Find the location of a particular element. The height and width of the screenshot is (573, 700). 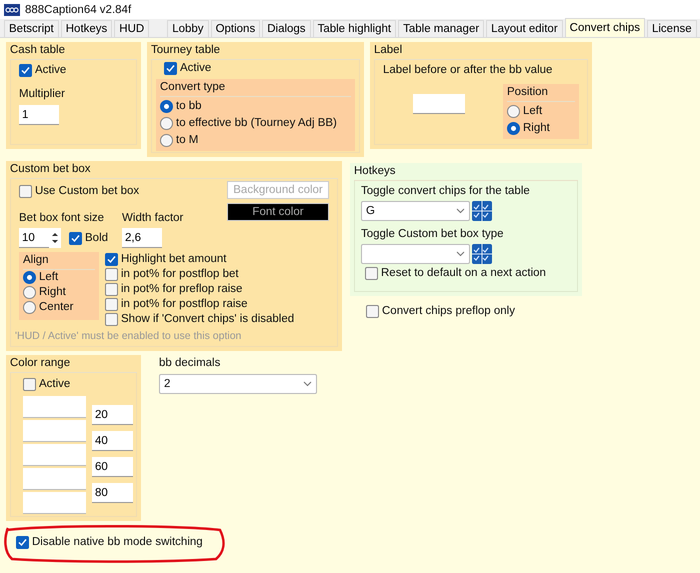

color-button: Font color is located at coordinates (278, 212).